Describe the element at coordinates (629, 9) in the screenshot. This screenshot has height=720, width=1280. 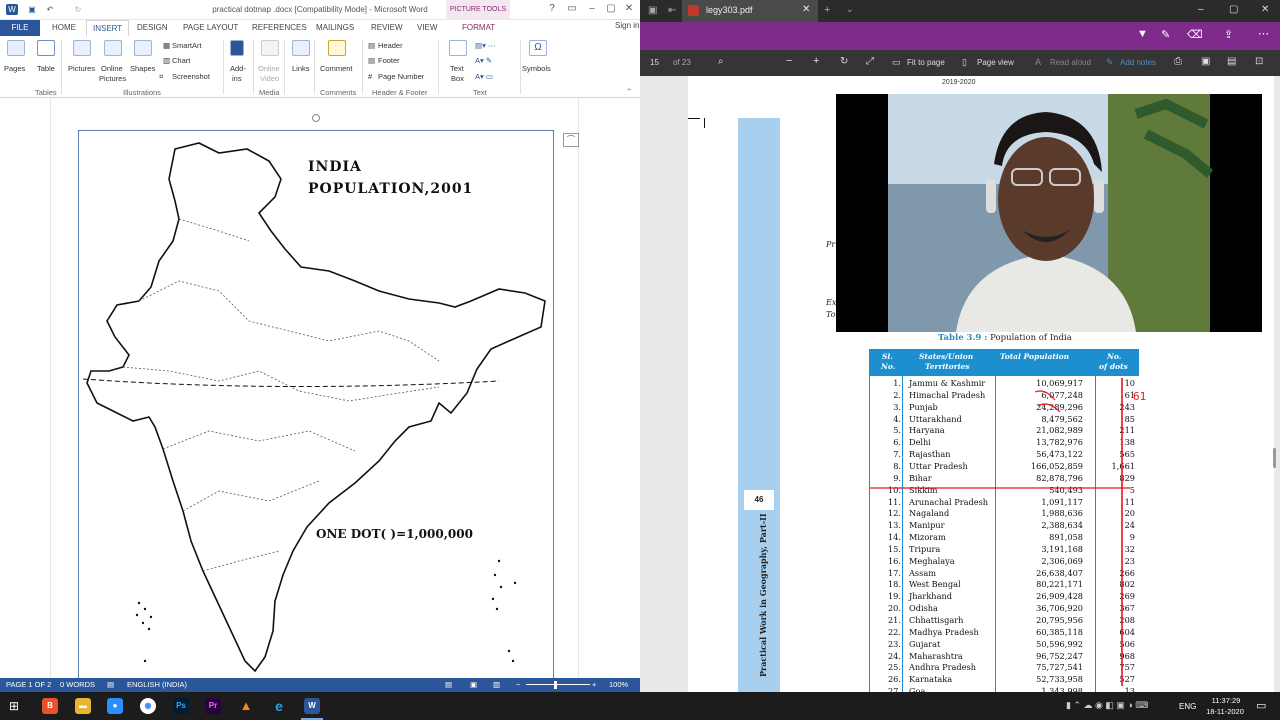
I see `close-icon: ✕` at that location.